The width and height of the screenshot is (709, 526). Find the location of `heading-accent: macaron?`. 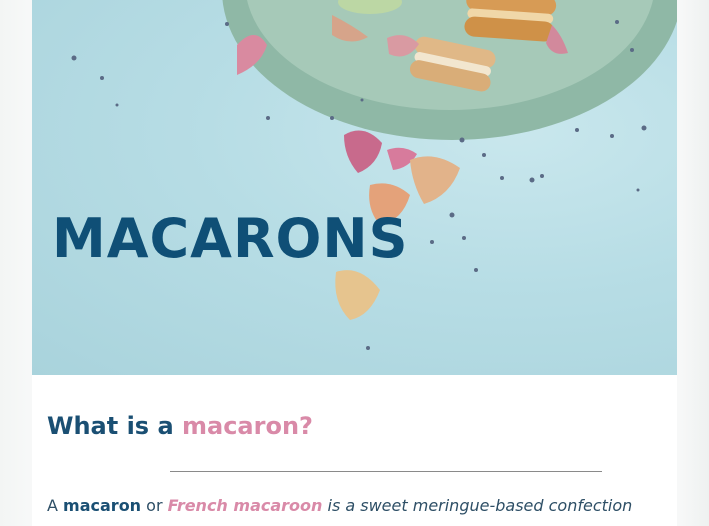

heading-accent: macaron? is located at coordinates (247, 426).